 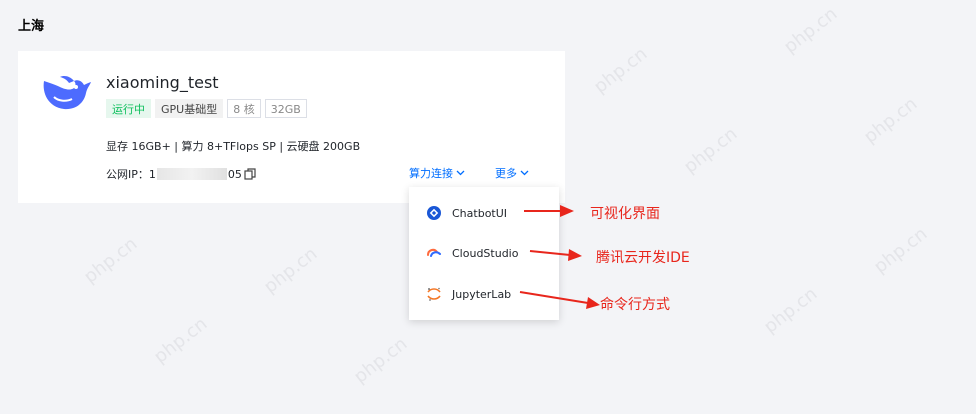 I want to click on dropdown-item-cloudstudio: CloudStudio, so click(x=484, y=253).